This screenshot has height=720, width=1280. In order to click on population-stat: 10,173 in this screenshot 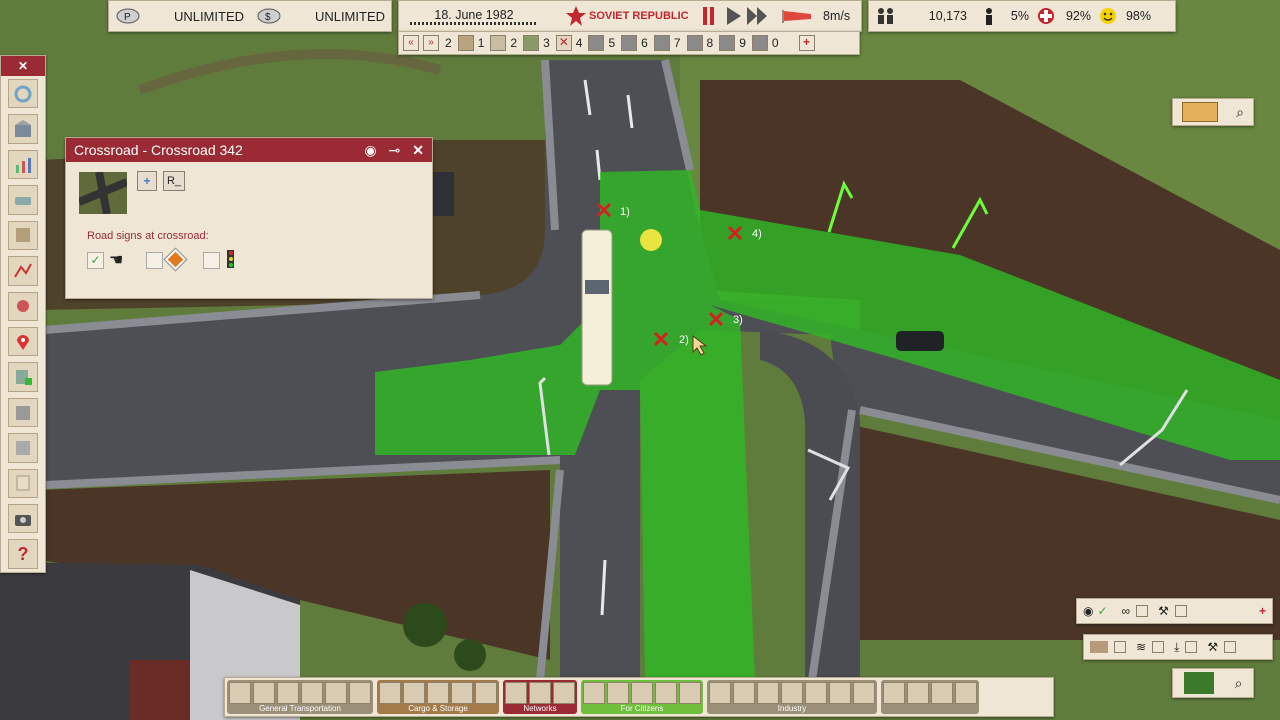, I will do `click(921, 16)`.